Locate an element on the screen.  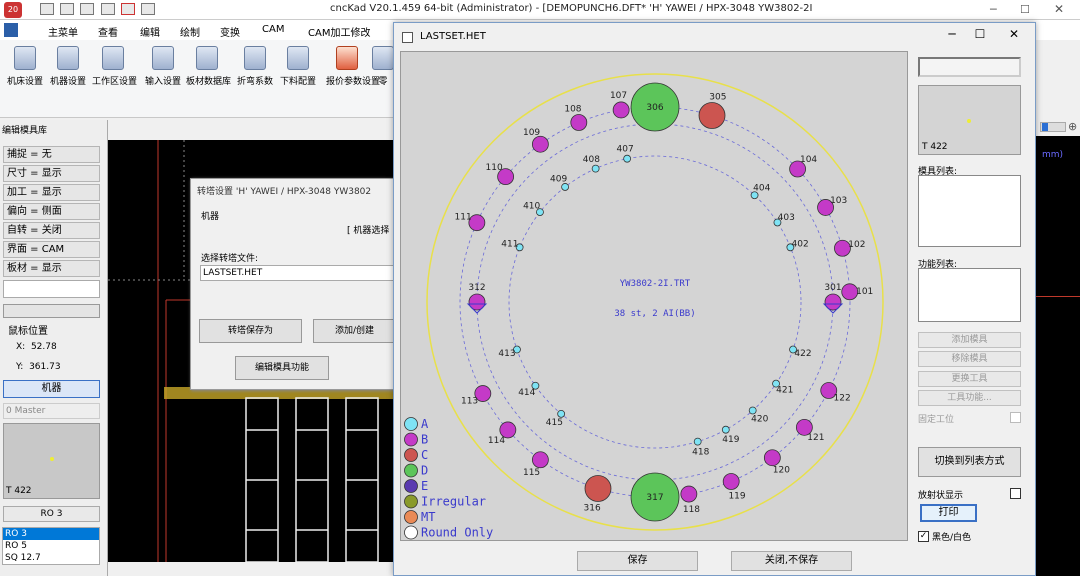
nc-output-icon is located at coordinates (147, 9).